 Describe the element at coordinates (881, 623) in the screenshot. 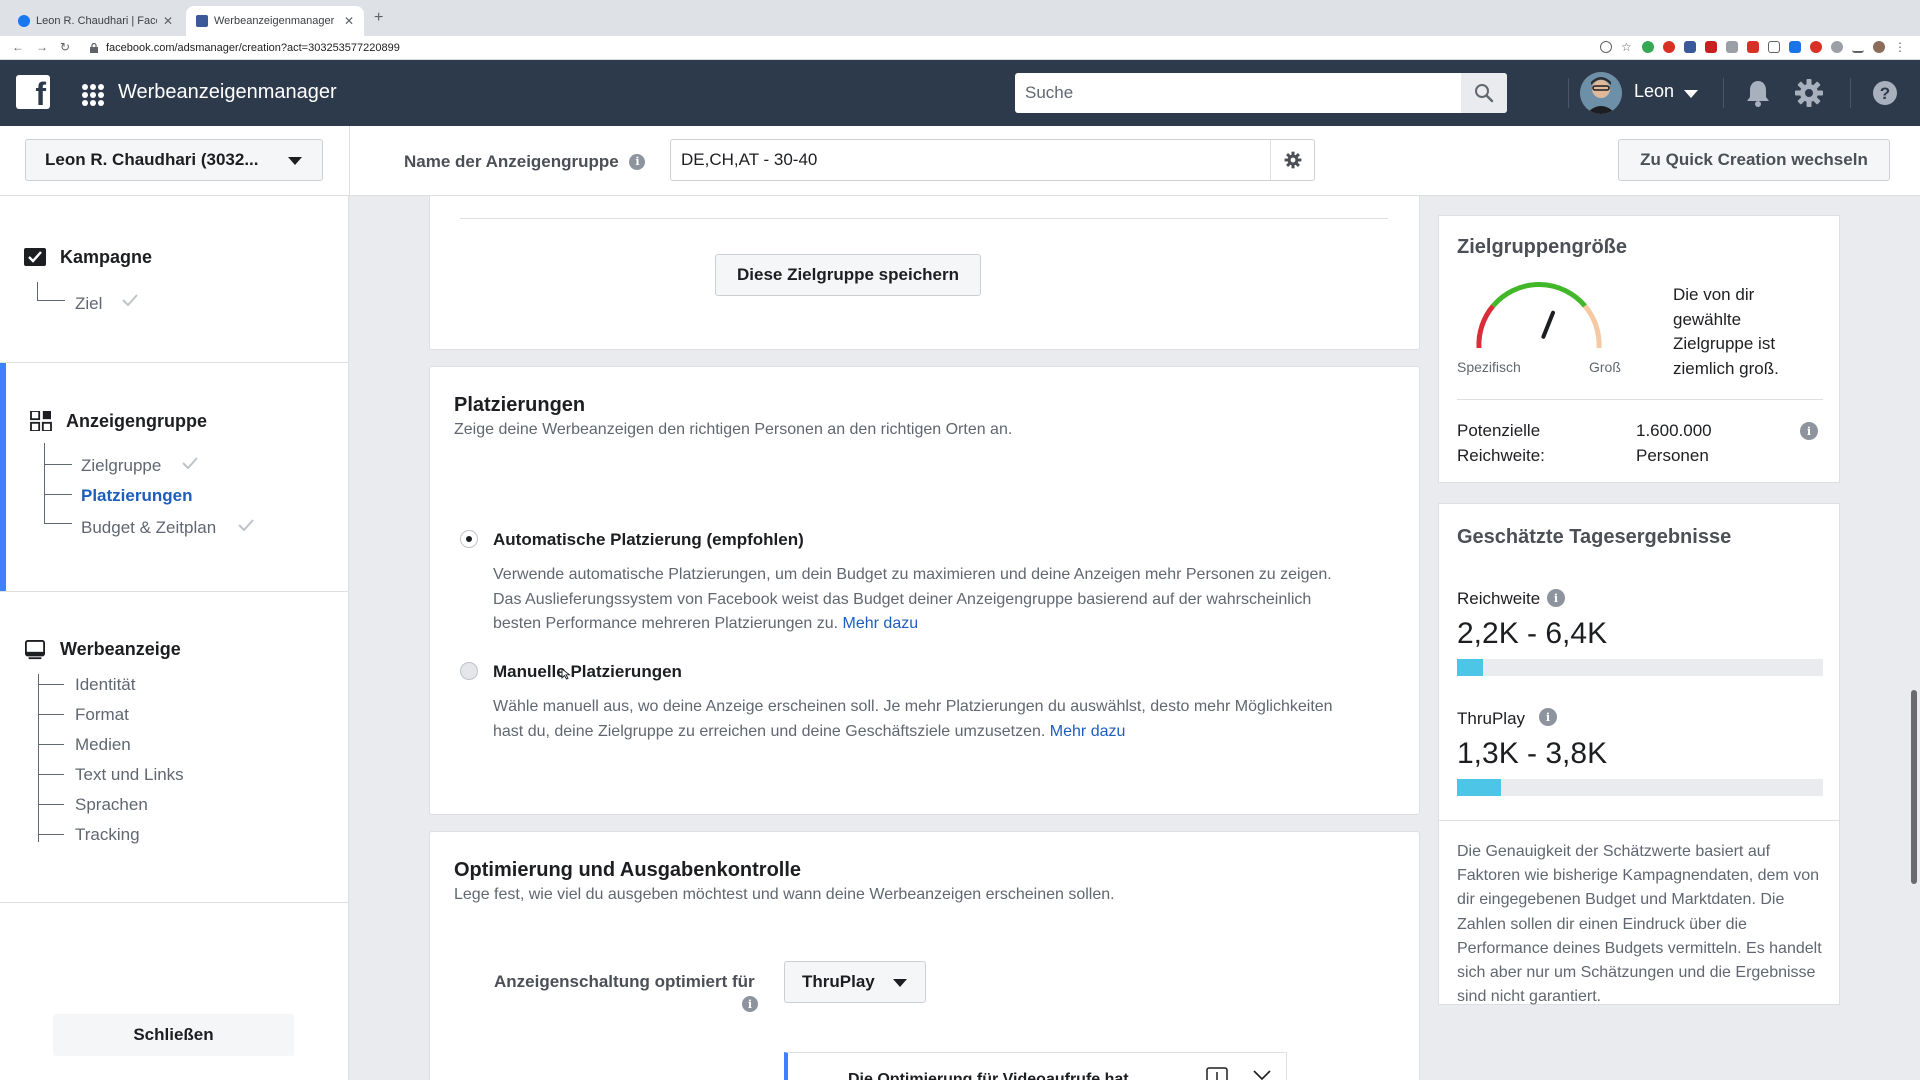

I see `auto-placement-learn-more-link: Mehr dazu` at that location.